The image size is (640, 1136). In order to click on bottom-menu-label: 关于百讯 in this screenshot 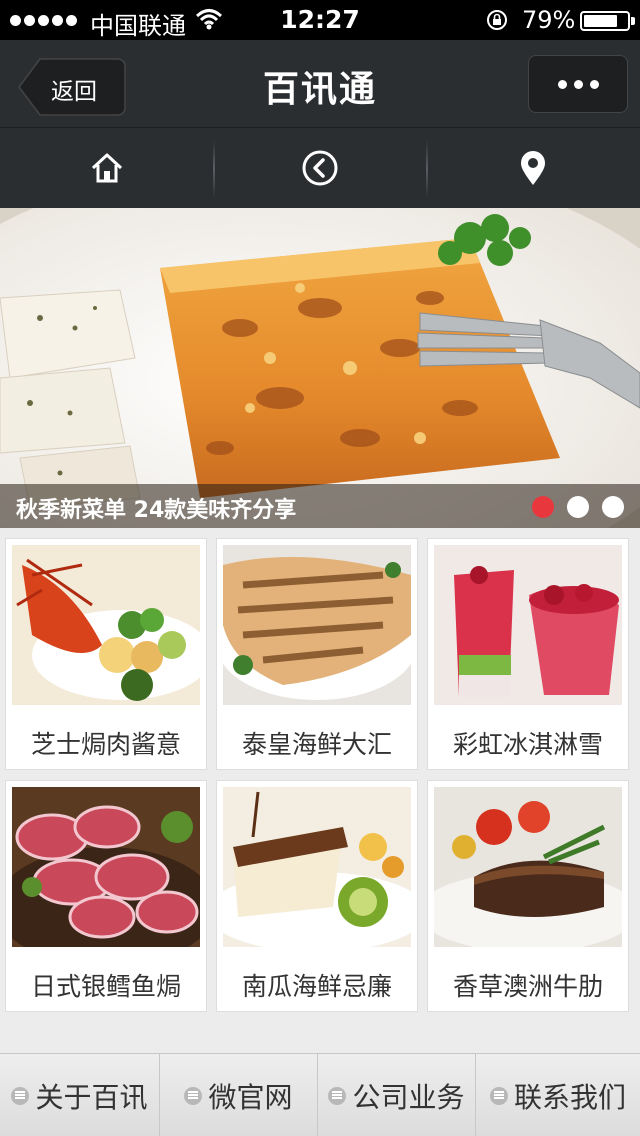, I will do `click(91, 1097)`.